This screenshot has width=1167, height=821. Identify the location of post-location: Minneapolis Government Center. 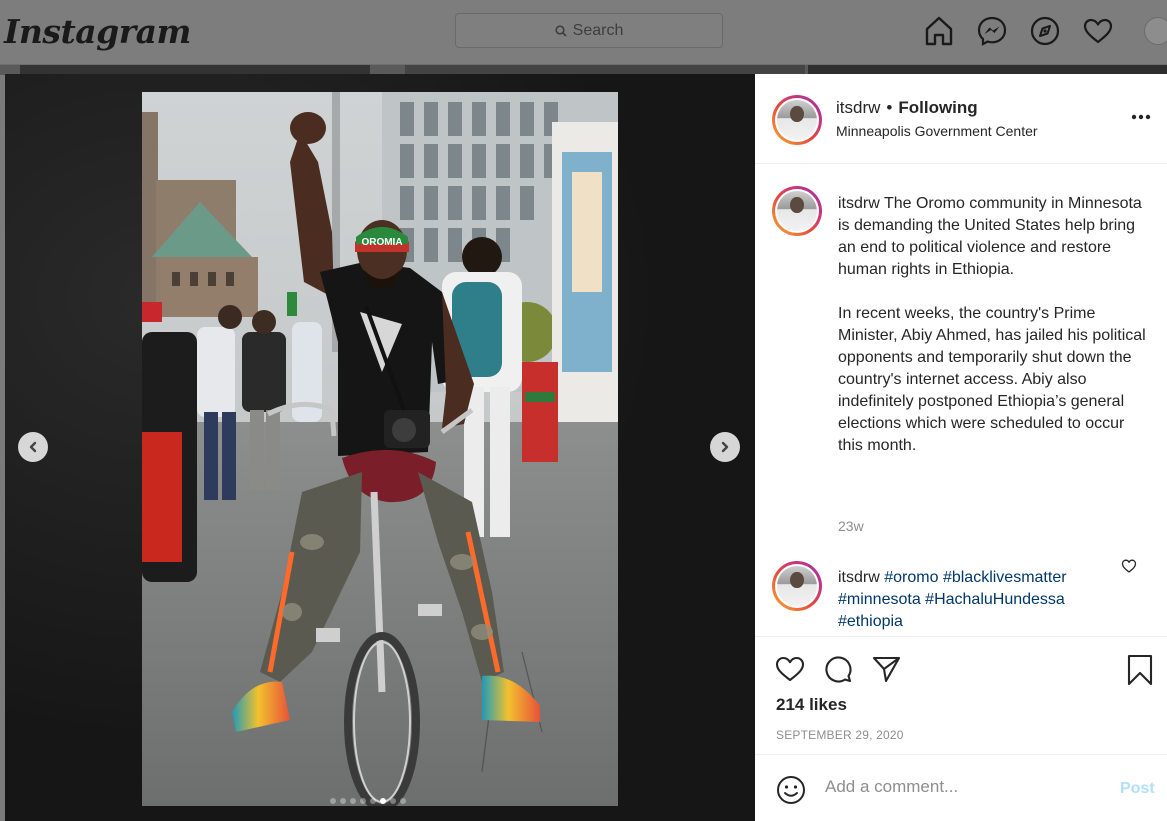
(937, 131).